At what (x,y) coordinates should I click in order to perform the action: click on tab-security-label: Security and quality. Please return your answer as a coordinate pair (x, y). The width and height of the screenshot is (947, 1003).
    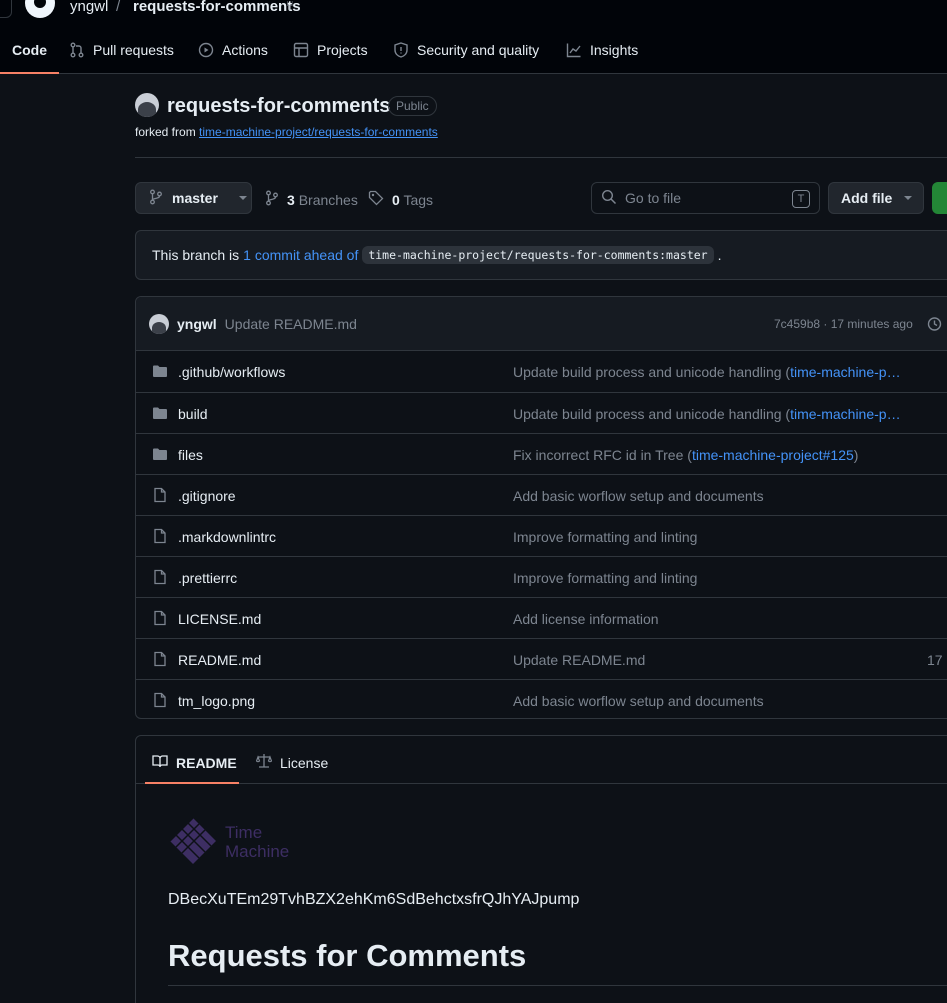
    Looking at the image, I should click on (478, 50).